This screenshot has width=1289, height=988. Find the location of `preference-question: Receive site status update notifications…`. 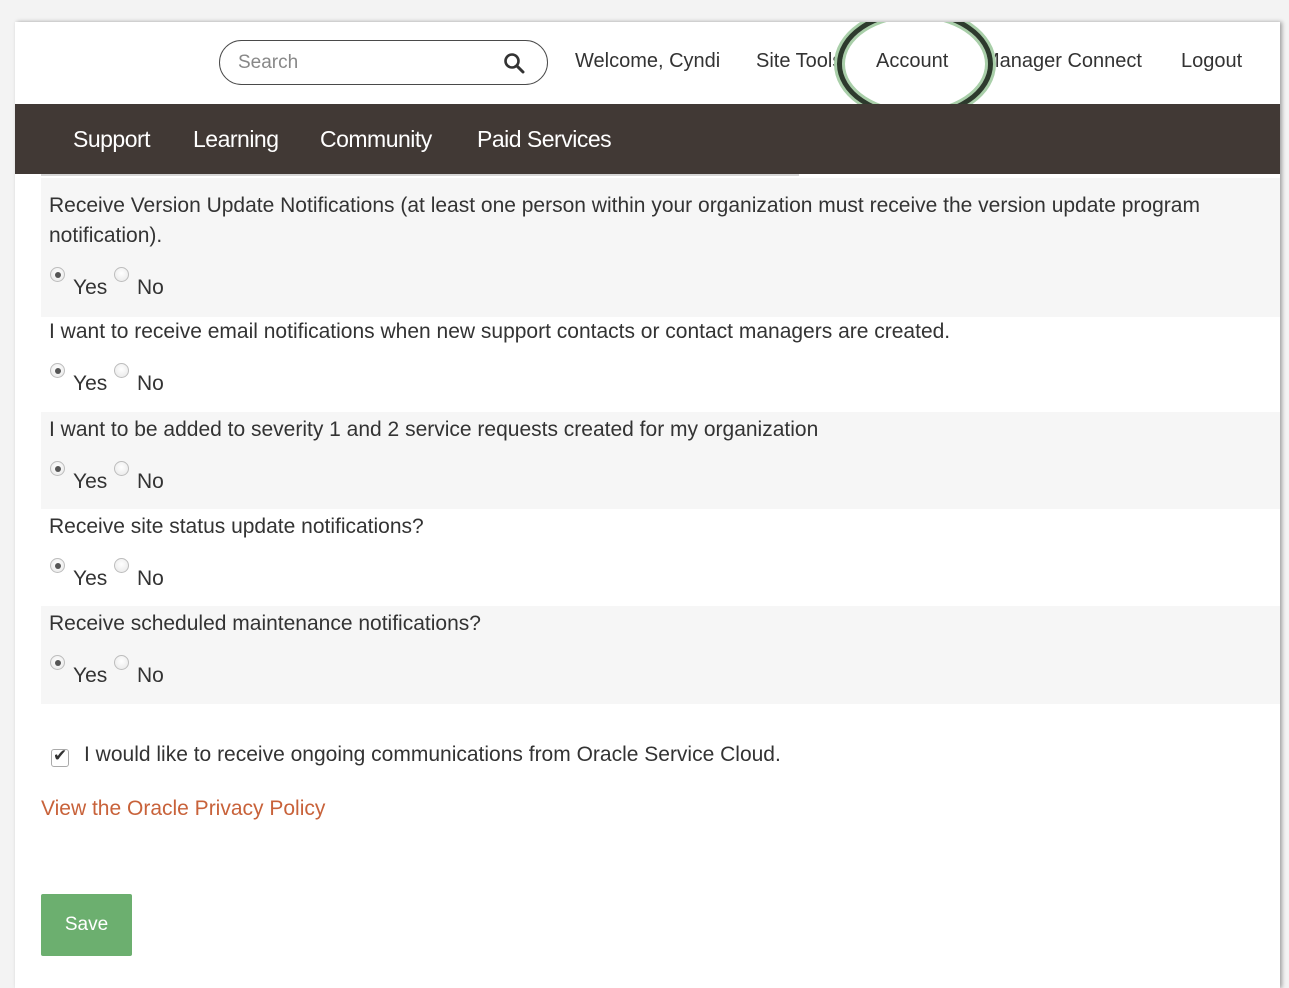

preference-question: Receive site status update notifications… is located at coordinates (236, 526).